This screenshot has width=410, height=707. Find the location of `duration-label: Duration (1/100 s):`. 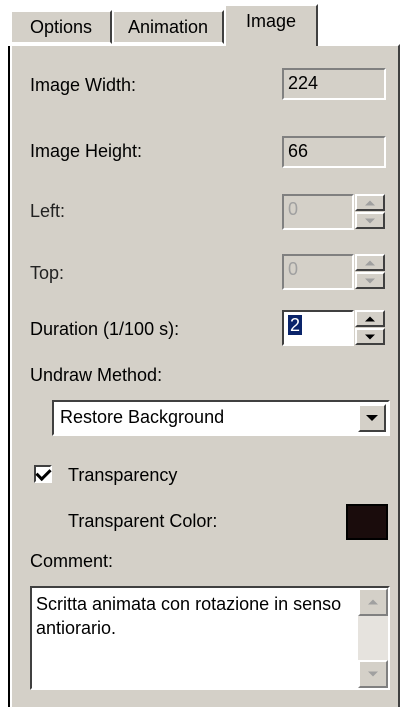

duration-label: Duration (1/100 s): is located at coordinates (105, 329).